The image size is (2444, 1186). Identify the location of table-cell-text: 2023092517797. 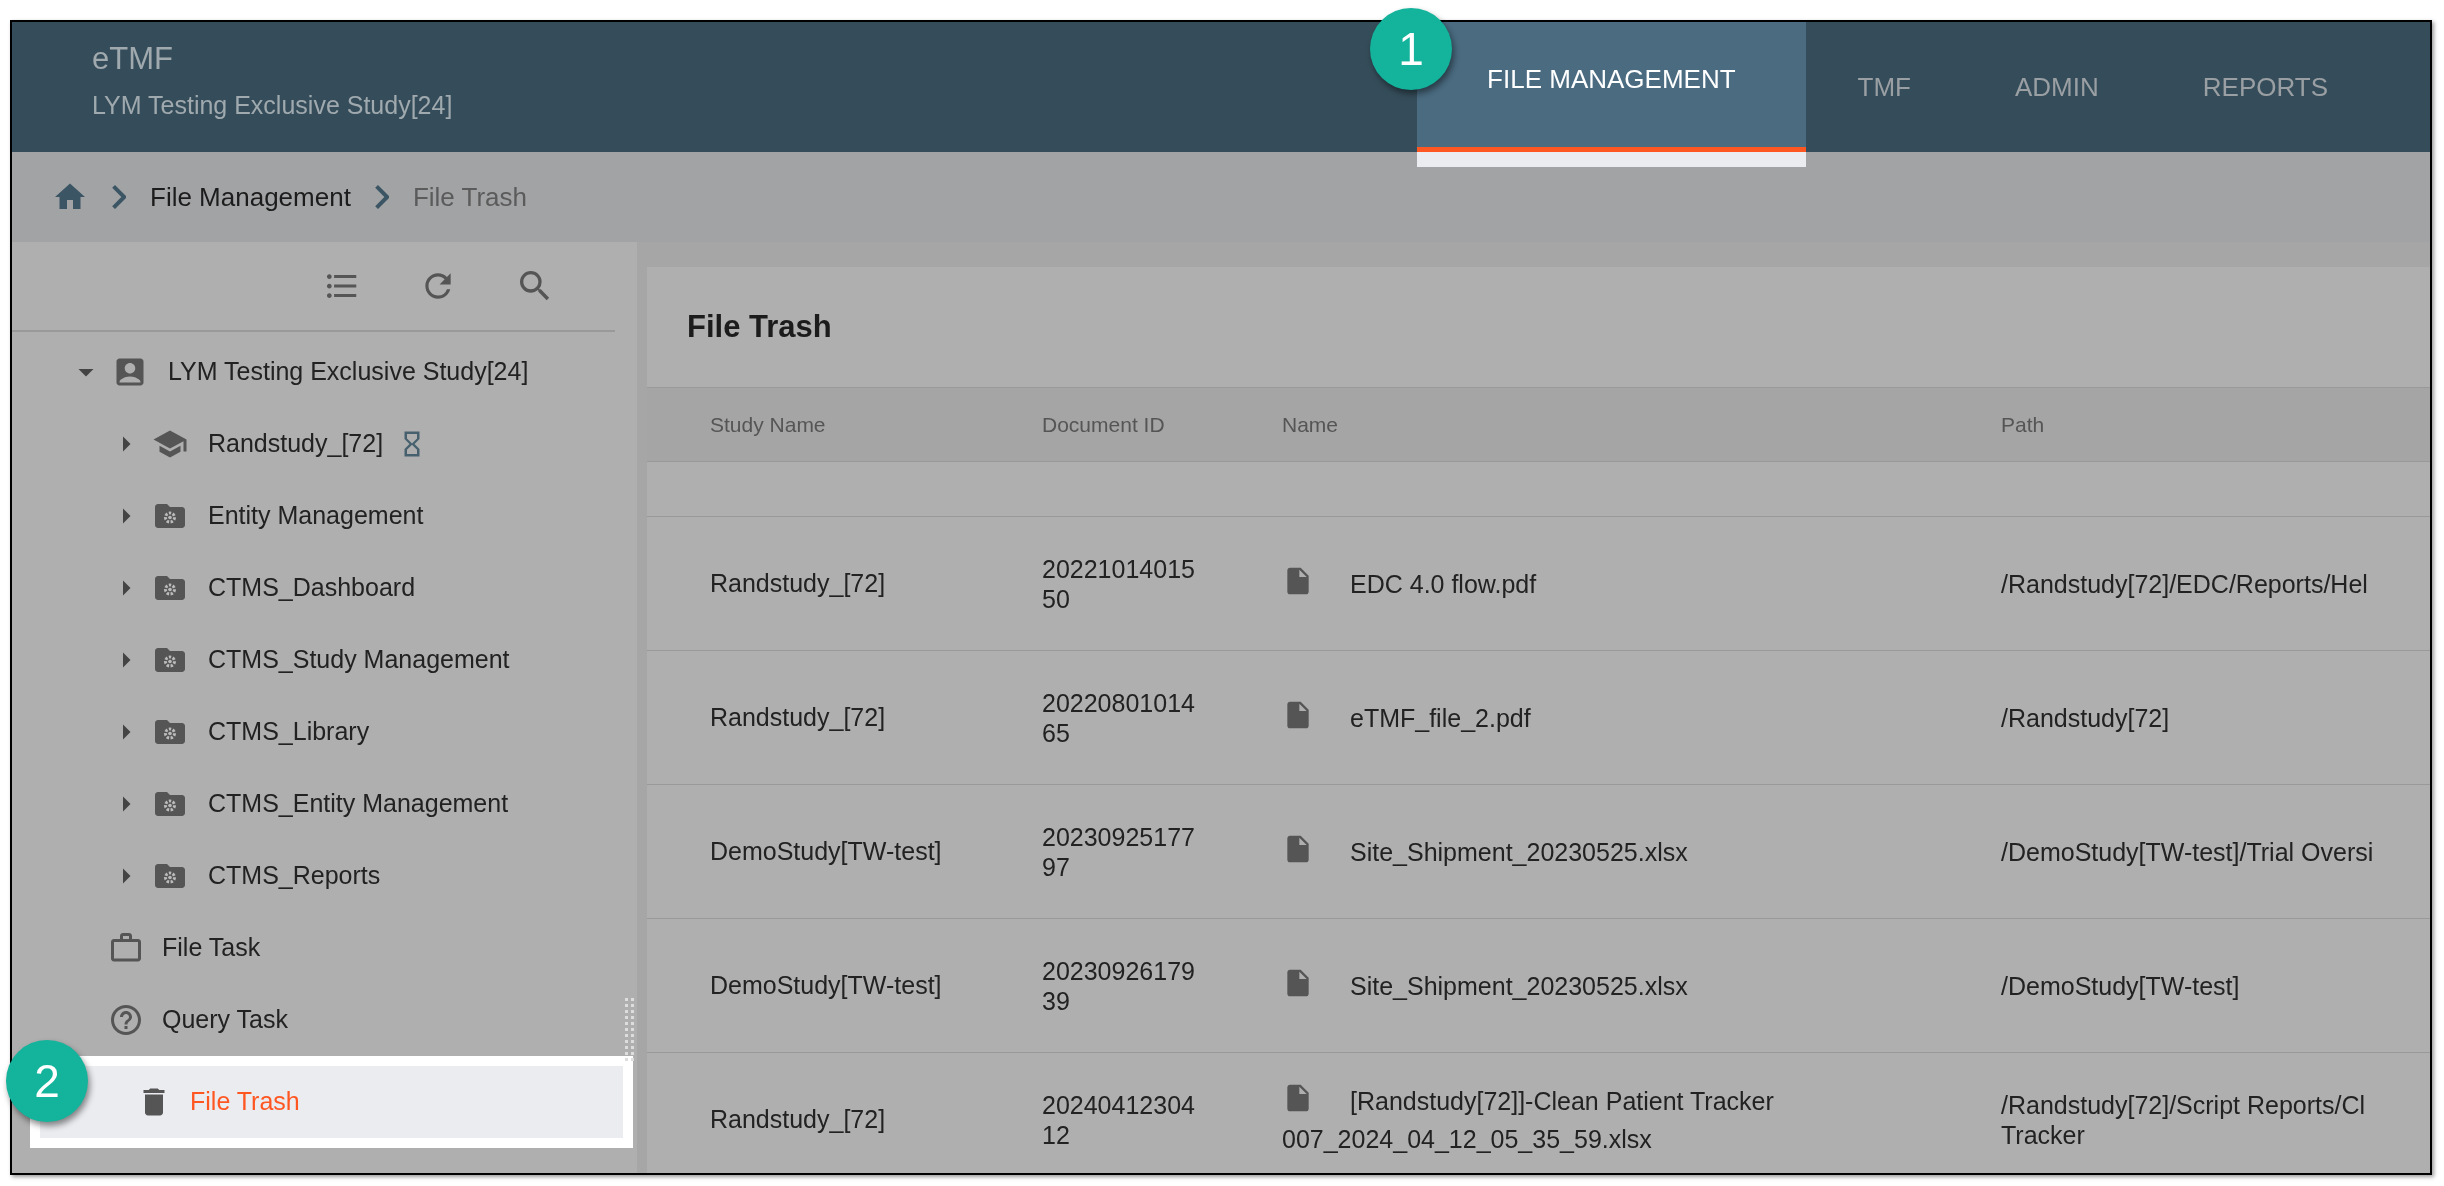
(1119, 851).